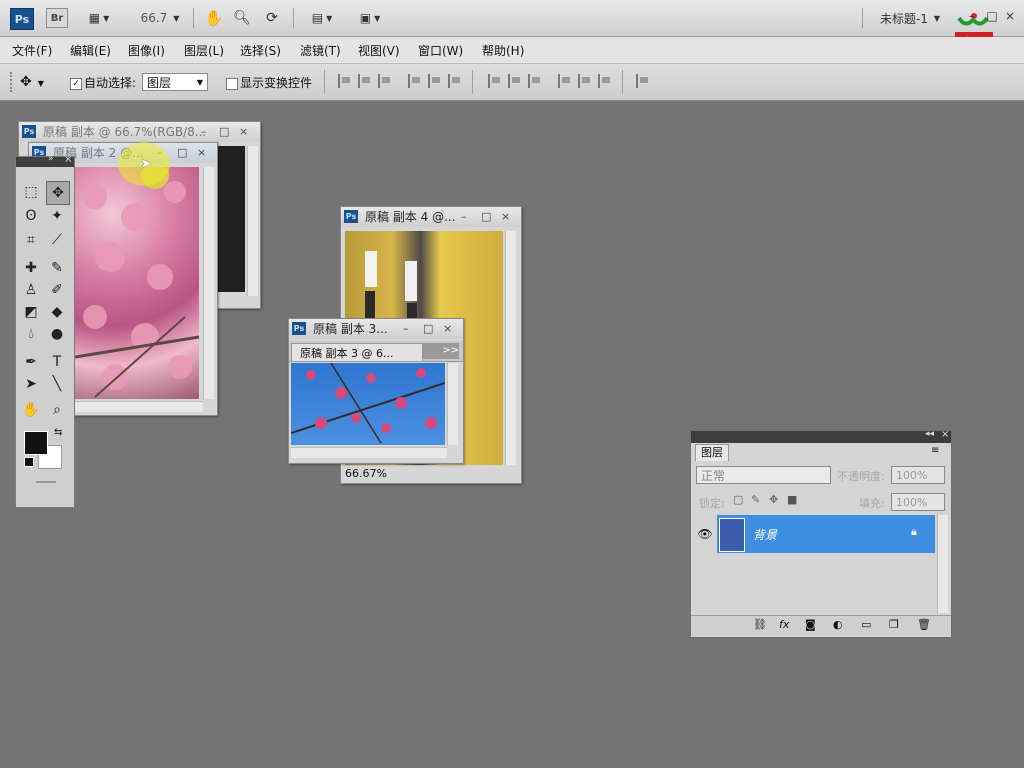 This screenshot has width=1024, height=768. I want to click on healing-brush-tool-icon: ✚, so click(31, 268).